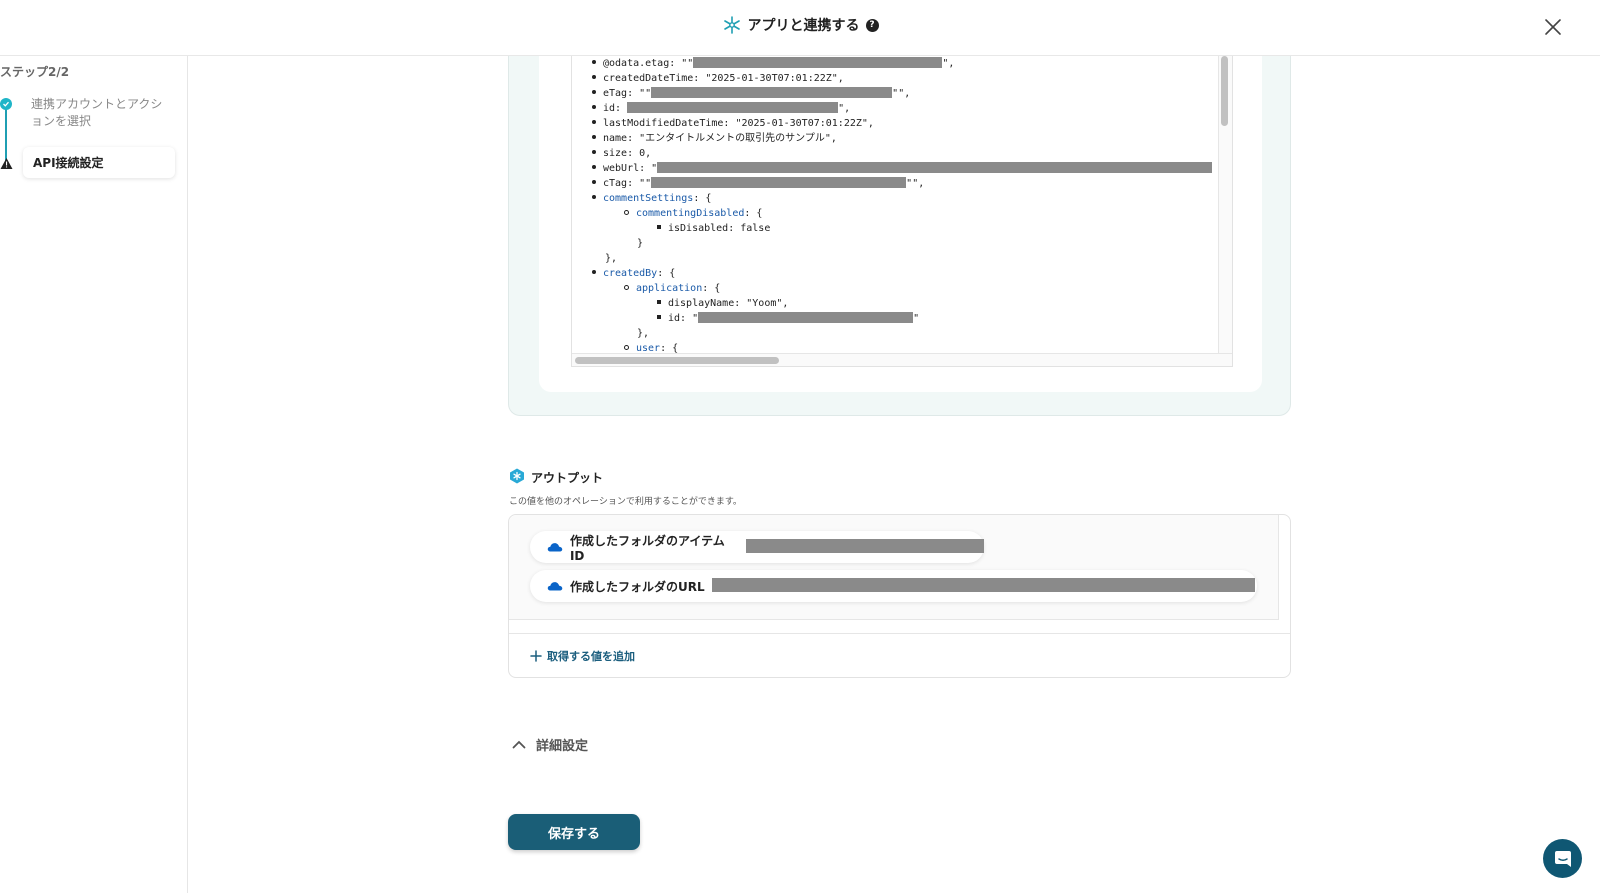 The height and width of the screenshot is (893, 1600). I want to click on add-value-row: 取得する値を追加, so click(899, 655).